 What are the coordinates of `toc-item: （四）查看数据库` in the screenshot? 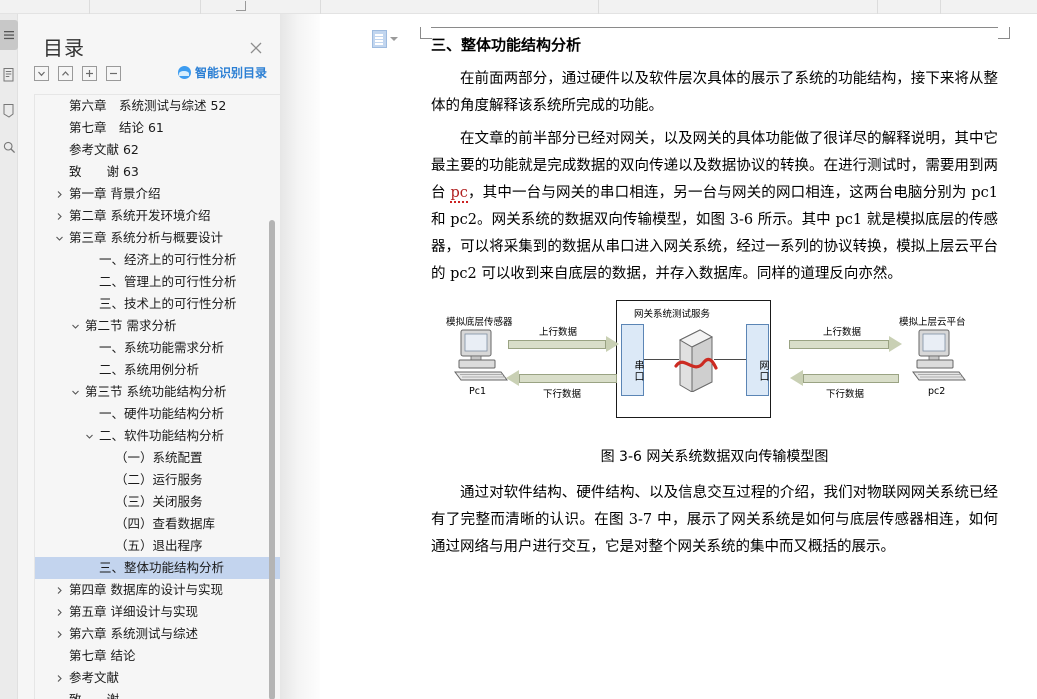 It's located at (157, 524).